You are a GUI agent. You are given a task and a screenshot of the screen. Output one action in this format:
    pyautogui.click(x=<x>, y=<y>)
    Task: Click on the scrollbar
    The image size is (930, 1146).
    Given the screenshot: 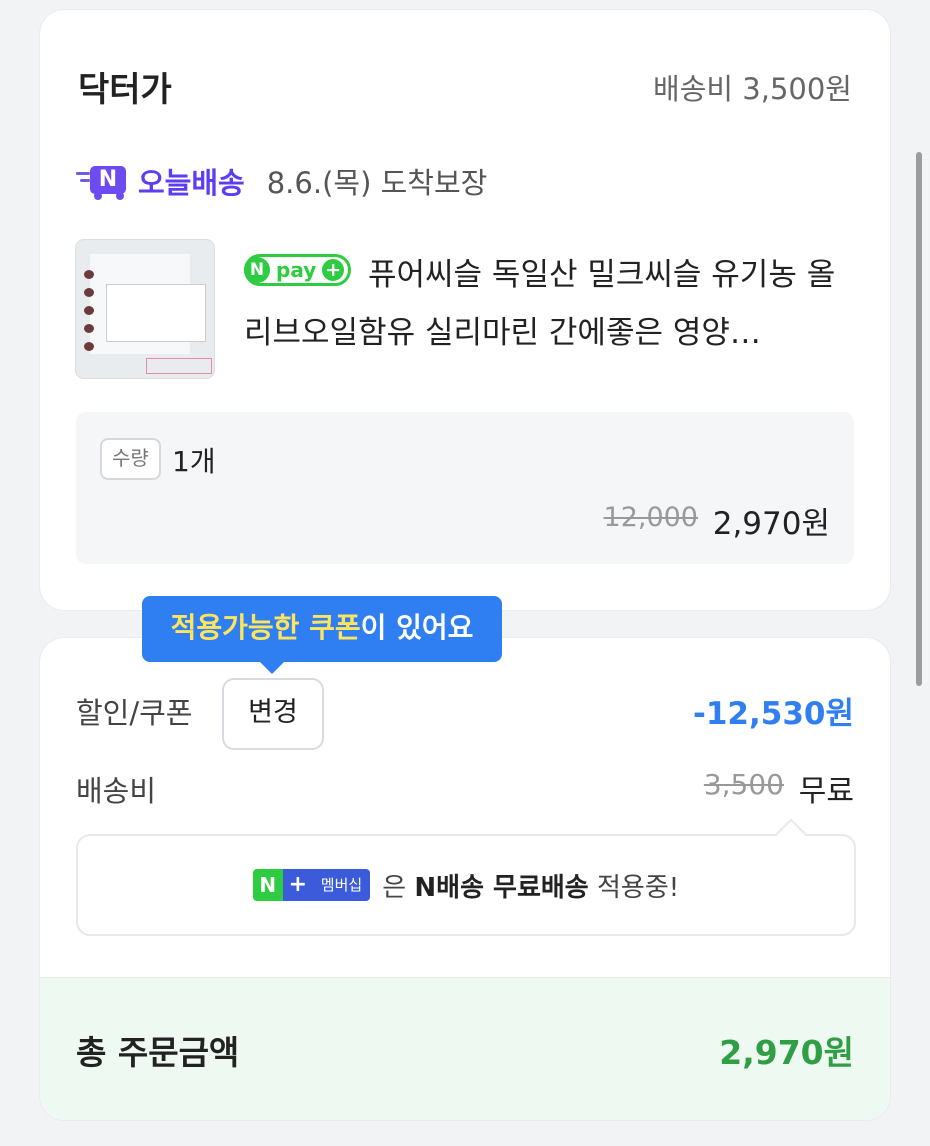 What is the action you would take?
    pyautogui.click(x=919, y=419)
    